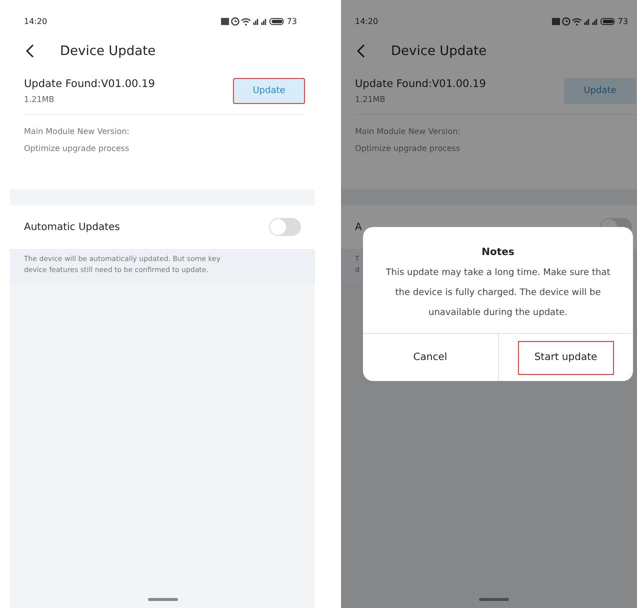 This screenshot has width=637, height=608. What do you see at coordinates (285, 227) in the screenshot?
I see `auto-update-toggle` at bounding box center [285, 227].